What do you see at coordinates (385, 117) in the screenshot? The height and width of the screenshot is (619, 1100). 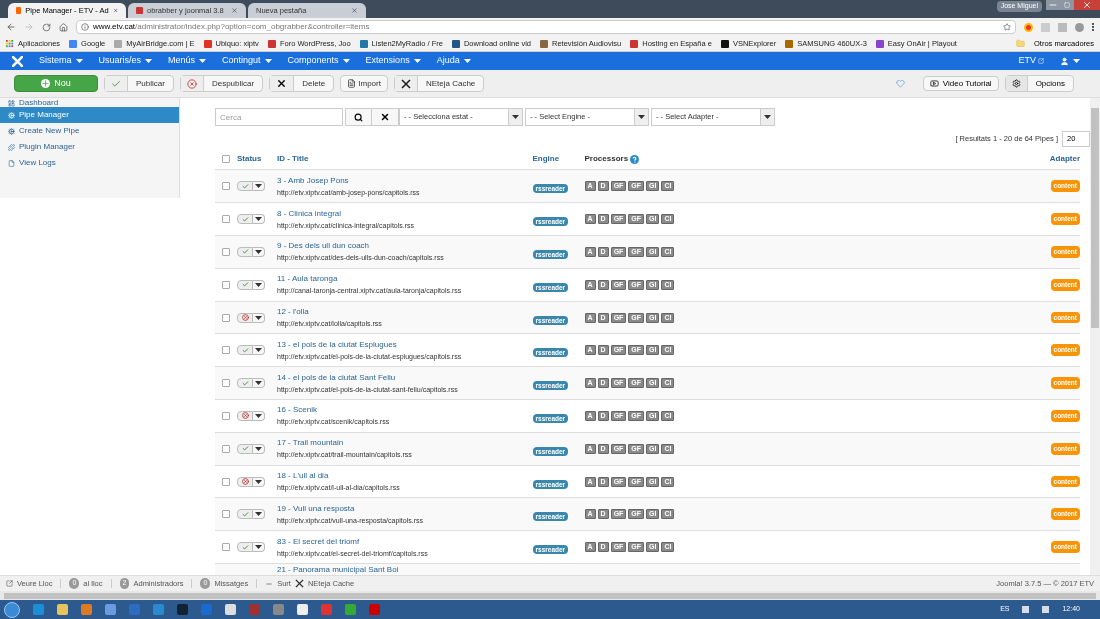 I see `clear-button` at bounding box center [385, 117].